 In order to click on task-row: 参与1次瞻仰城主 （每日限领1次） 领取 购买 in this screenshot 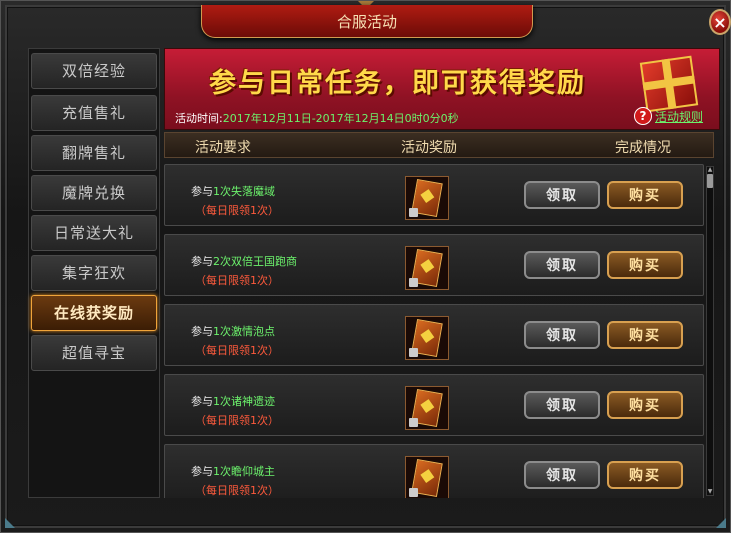, I will do `click(434, 471)`.